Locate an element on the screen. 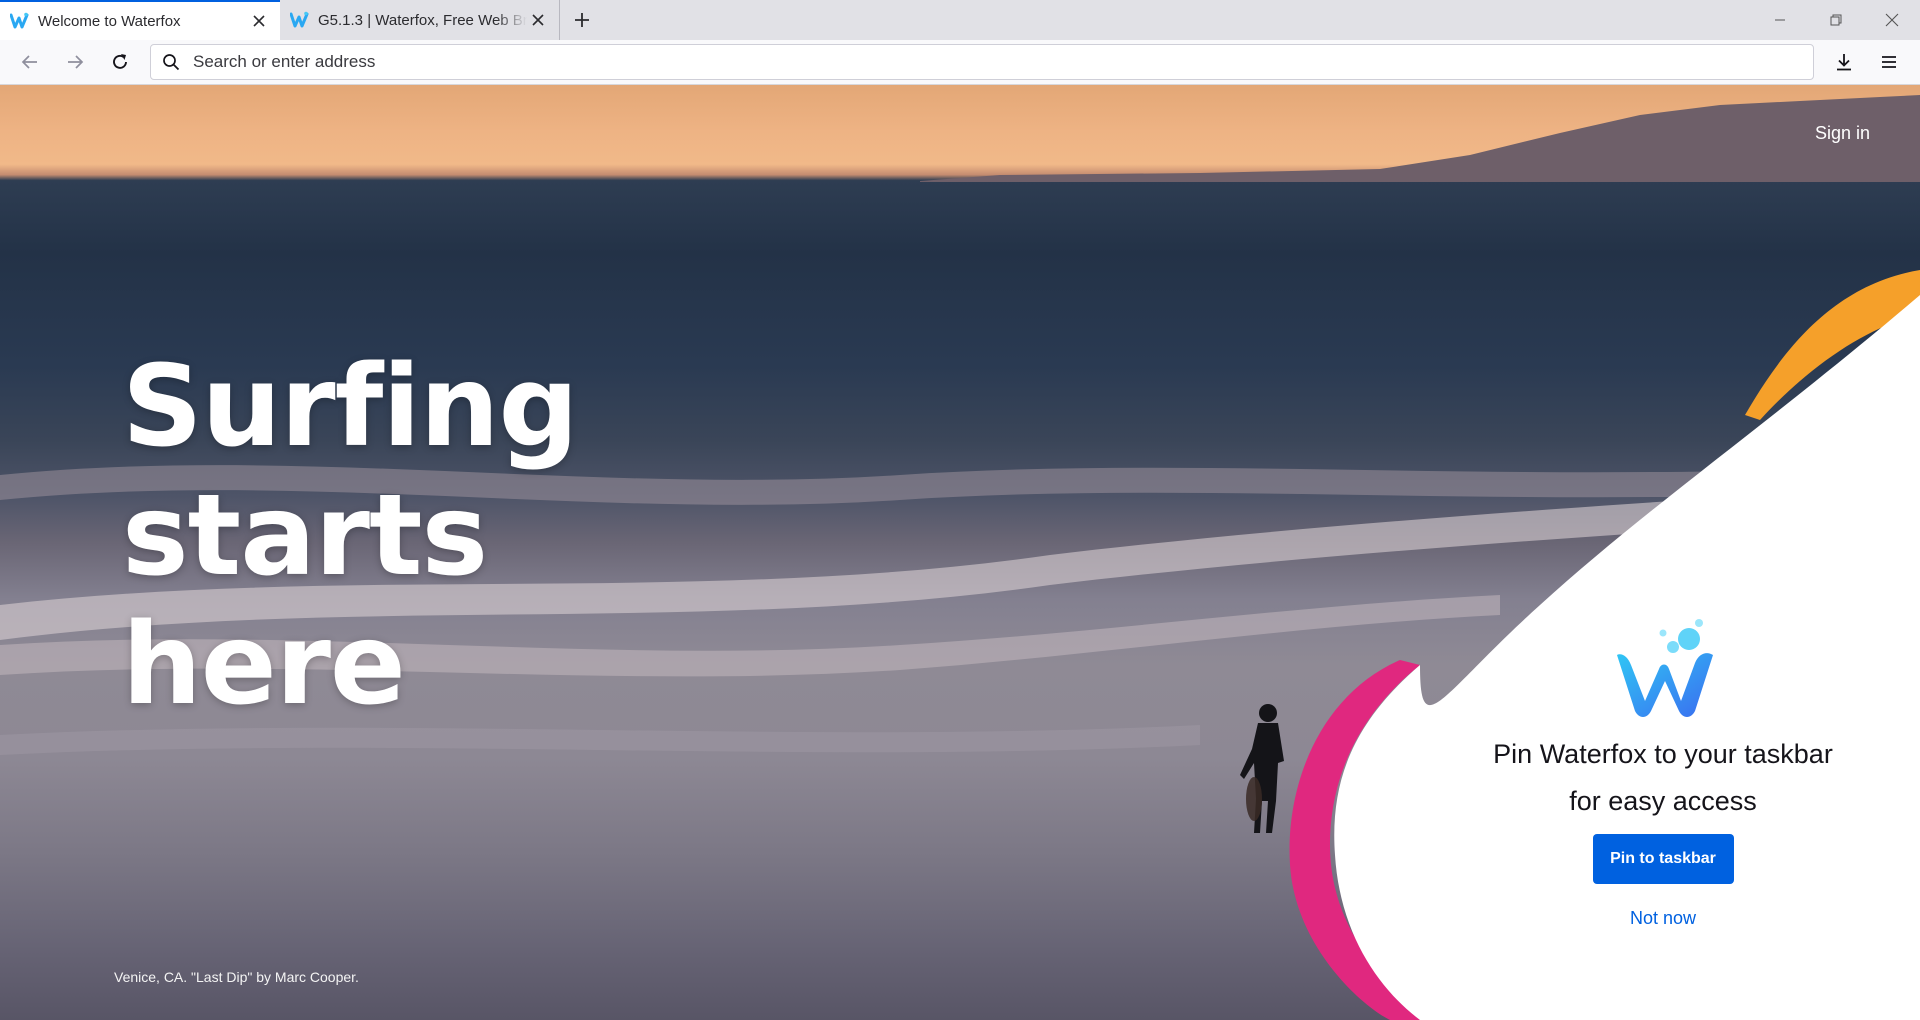 This screenshot has width=1920, height=1020. tab-welcome: Welcome to Waterfox is located at coordinates (140, 20).